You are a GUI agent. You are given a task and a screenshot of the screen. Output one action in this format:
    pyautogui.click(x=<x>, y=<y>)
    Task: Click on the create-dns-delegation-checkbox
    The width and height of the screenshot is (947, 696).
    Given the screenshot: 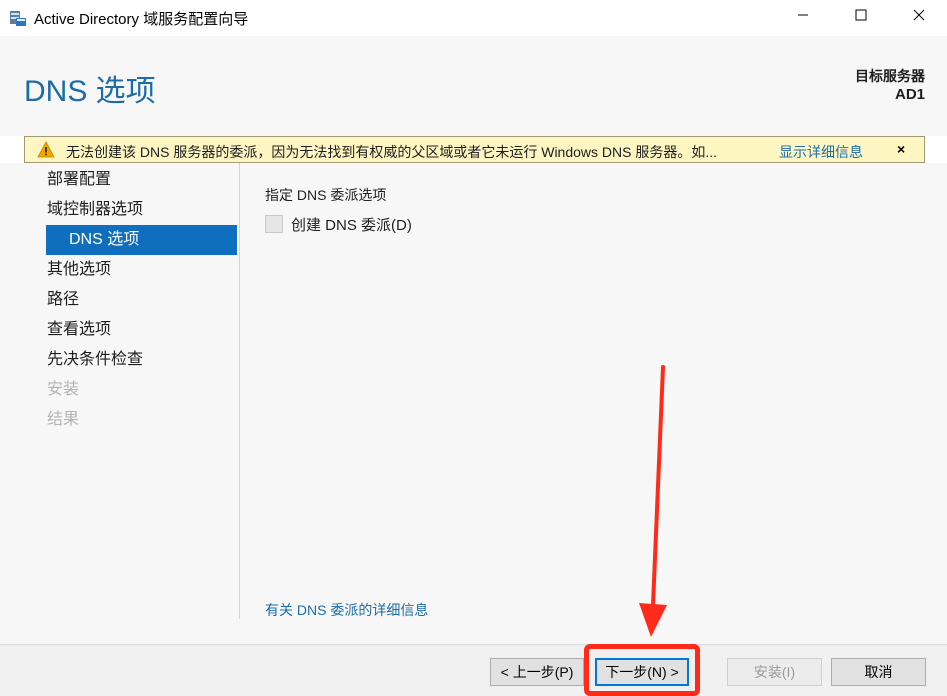 What is the action you would take?
    pyautogui.click(x=274, y=224)
    